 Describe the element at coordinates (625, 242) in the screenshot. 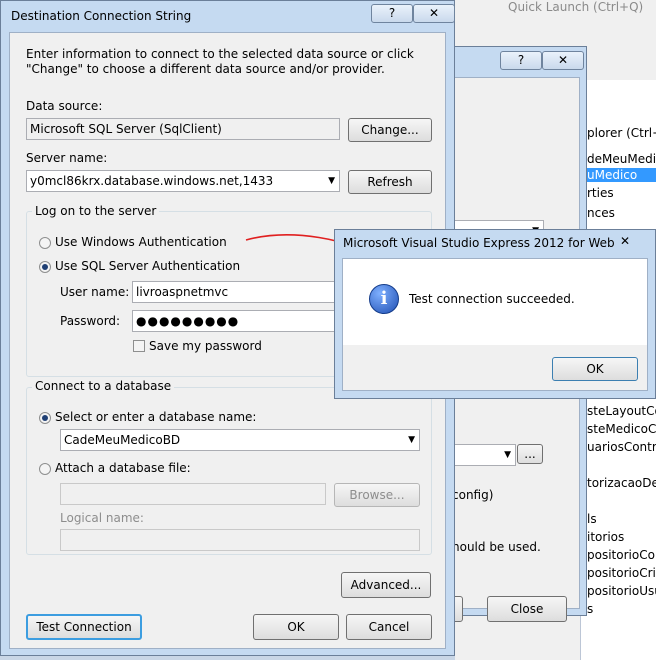

I see `close-button: ✕` at that location.